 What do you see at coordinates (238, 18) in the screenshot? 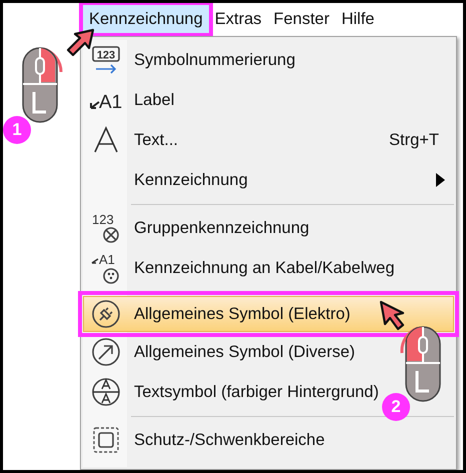
I see `menu-bar-item: Extras` at bounding box center [238, 18].